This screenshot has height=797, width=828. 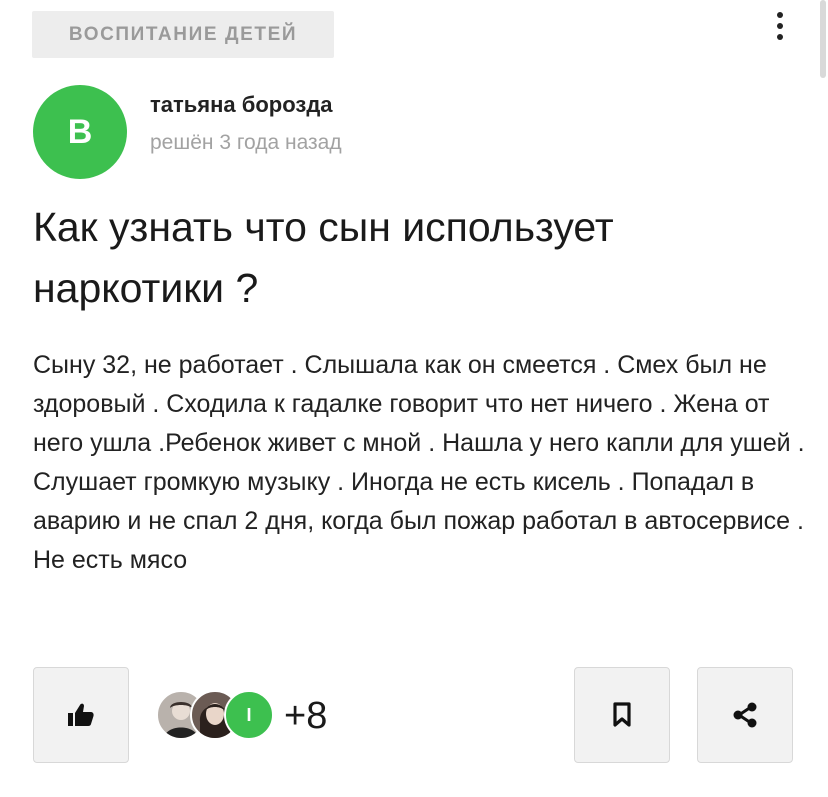 I want to click on share-button, so click(x=745, y=715).